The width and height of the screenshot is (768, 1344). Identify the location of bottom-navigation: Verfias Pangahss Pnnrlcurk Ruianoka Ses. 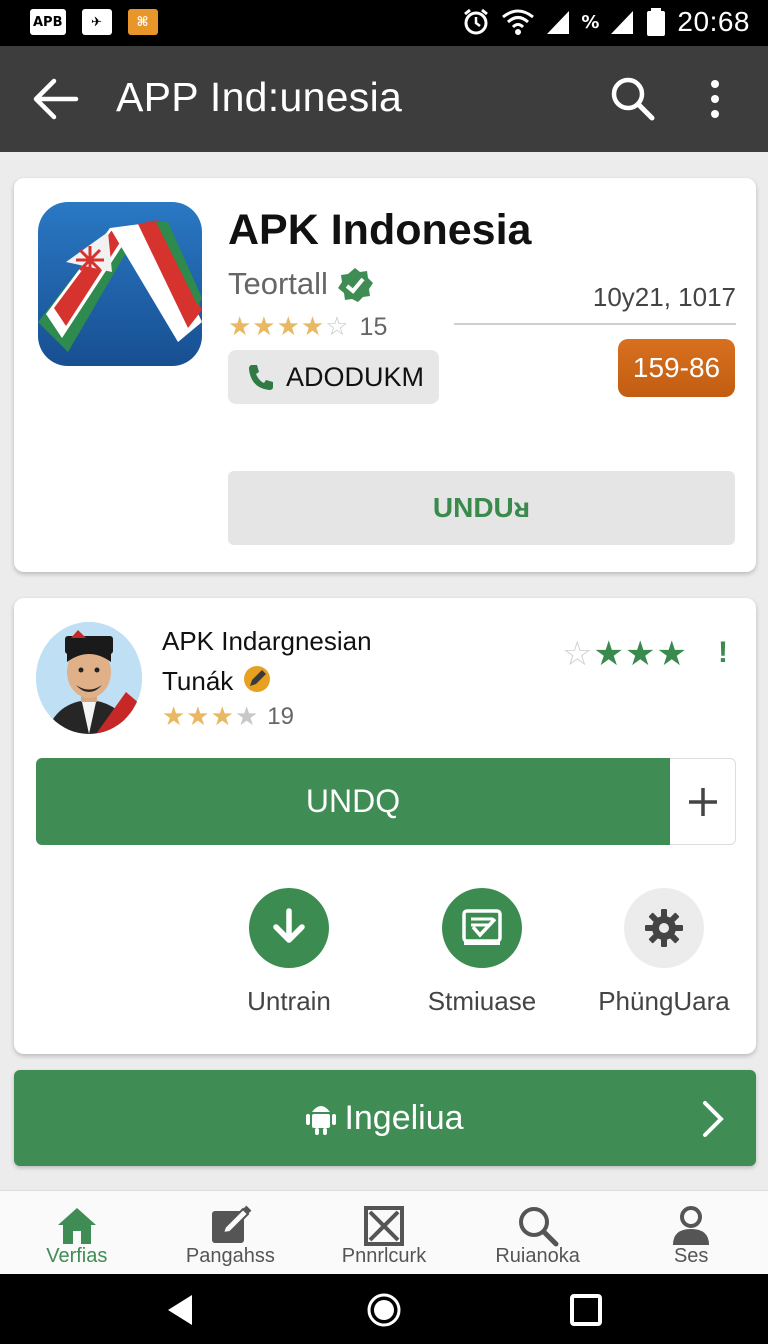
(384, 1232).